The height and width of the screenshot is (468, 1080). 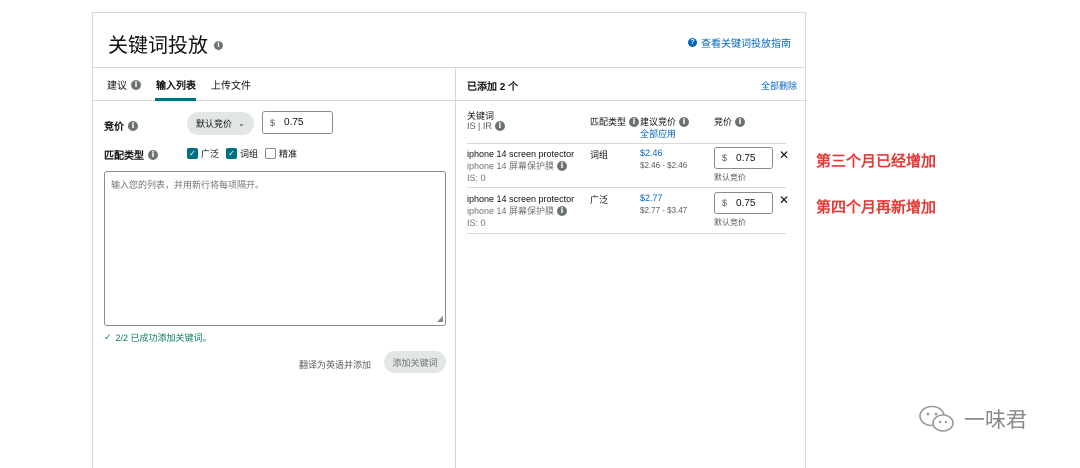 What do you see at coordinates (651, 198) in the screenshot?
I see `suggested-bid-link: $2.77` at bounding box center [651, 198].